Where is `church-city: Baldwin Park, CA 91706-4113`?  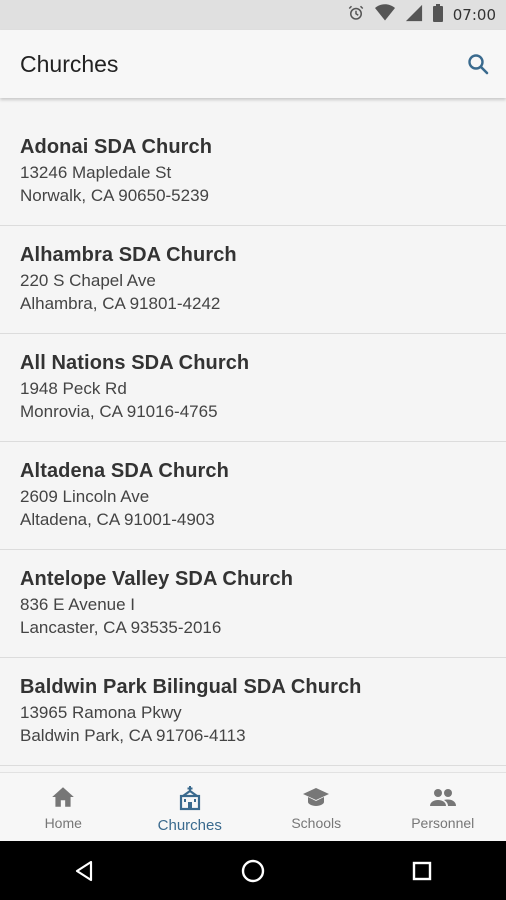
church-city: Baldwin Park, CA 91706-4113 is located at coordinates (133, 735).